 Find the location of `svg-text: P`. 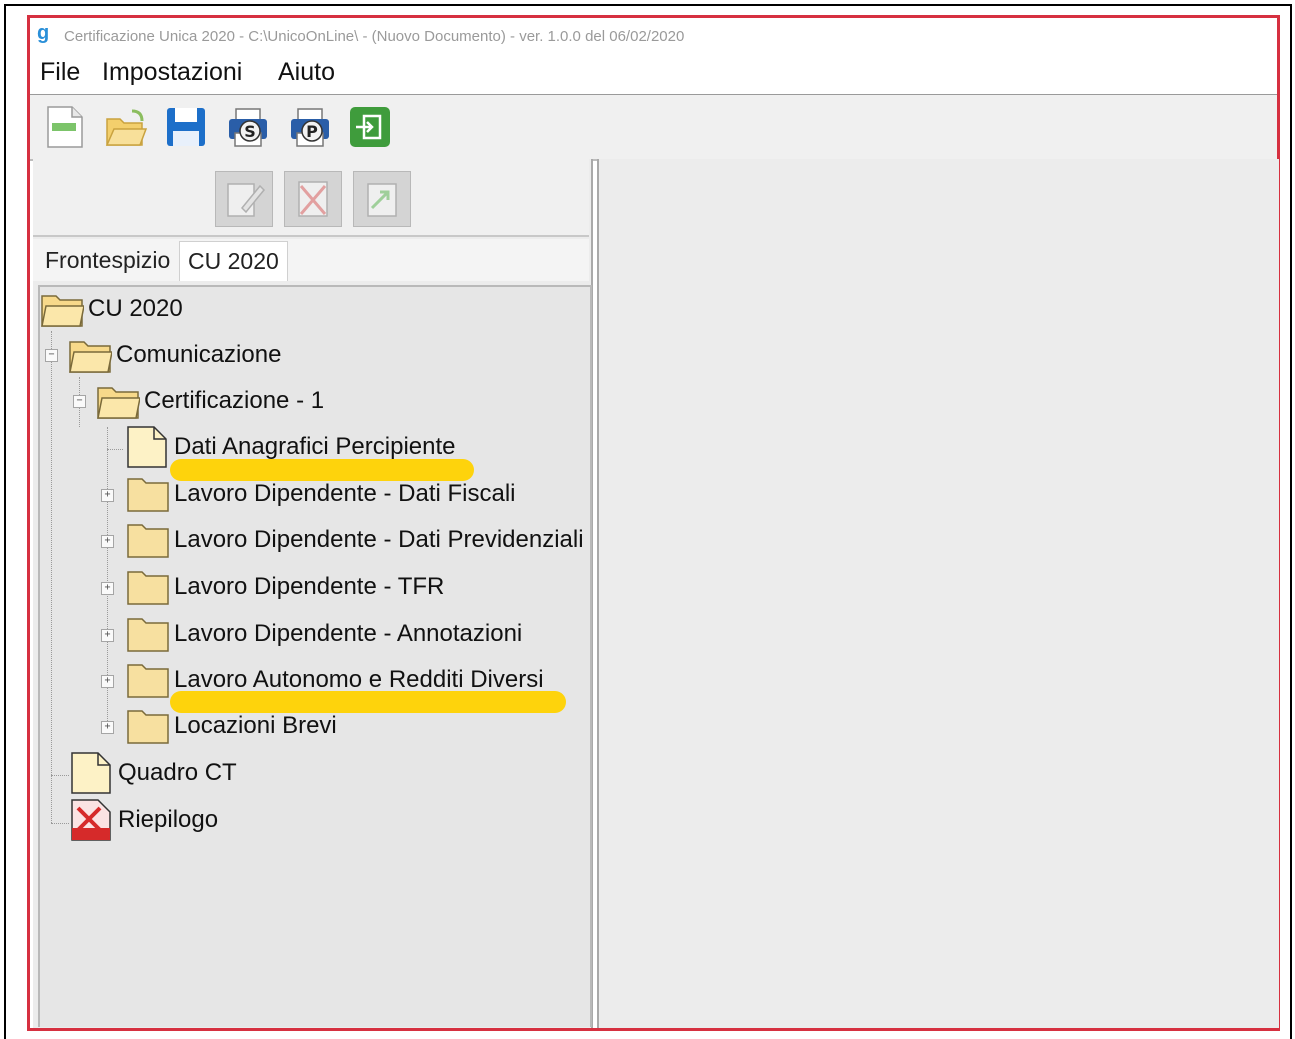

svg-text: P is located at coordinates (312, 131).